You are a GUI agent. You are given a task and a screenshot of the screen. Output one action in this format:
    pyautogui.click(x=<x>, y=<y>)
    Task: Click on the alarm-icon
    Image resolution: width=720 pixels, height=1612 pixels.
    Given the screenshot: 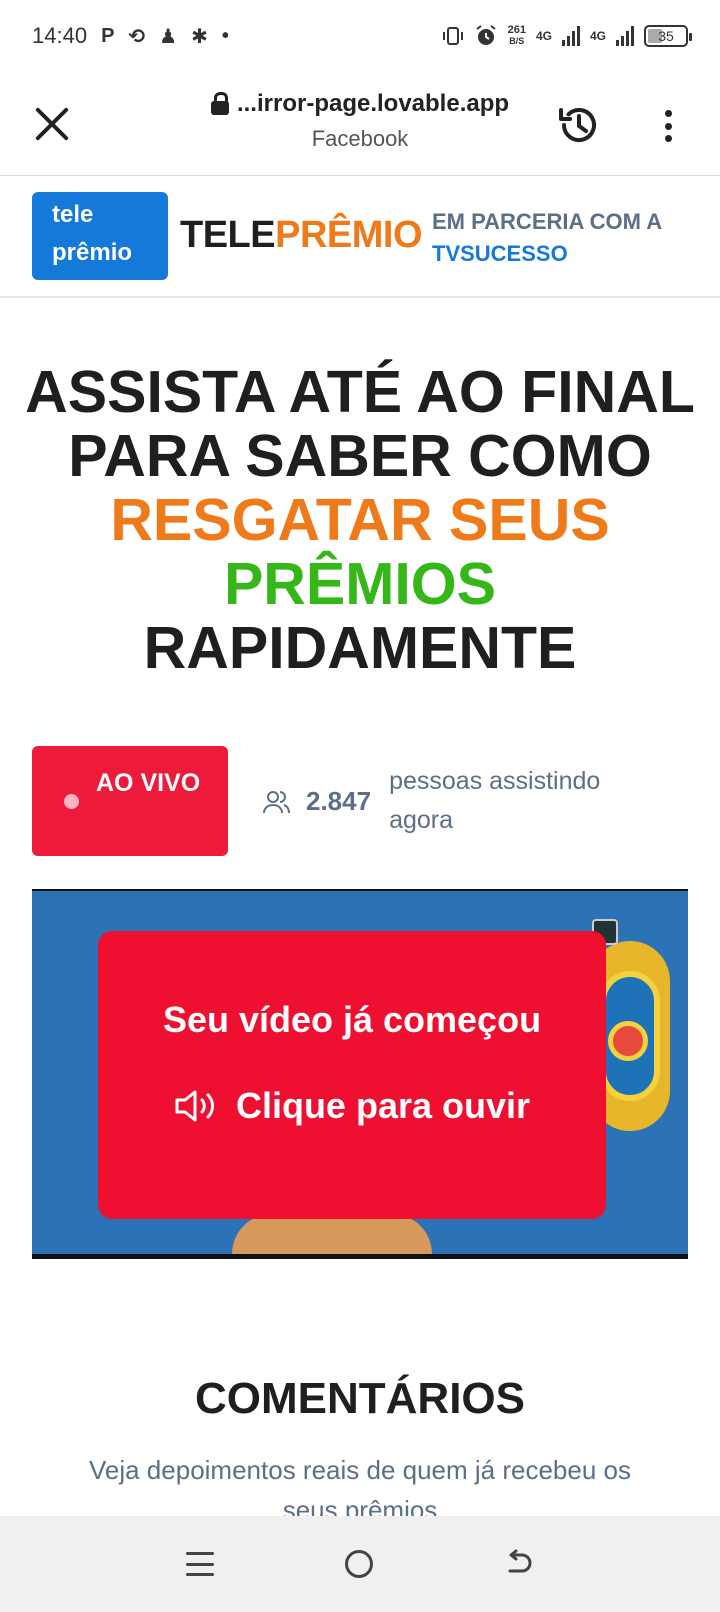 What is the action you would take?
    pyautogui.click(x=486, y=35)
    